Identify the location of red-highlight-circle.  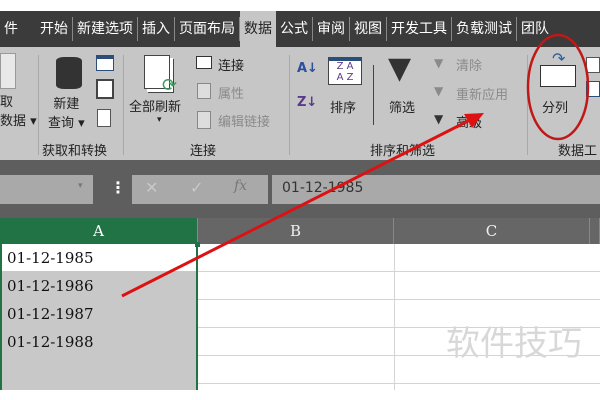
(558, 87).